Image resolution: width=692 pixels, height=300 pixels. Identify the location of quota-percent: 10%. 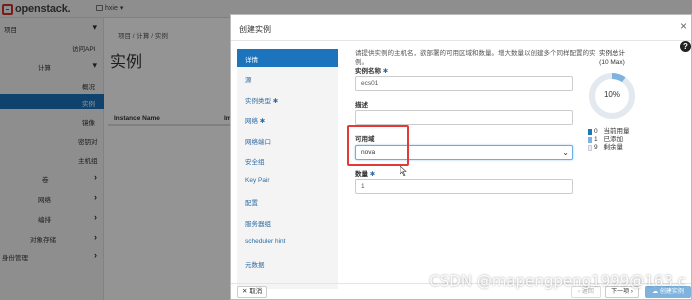
(611, 94).